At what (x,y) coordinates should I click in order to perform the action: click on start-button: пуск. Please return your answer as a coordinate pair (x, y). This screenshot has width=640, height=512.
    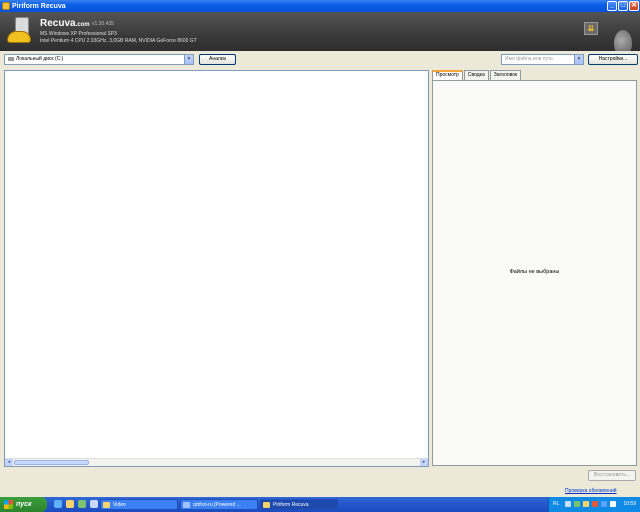
    Looking at the image, I should click on (23, 504).